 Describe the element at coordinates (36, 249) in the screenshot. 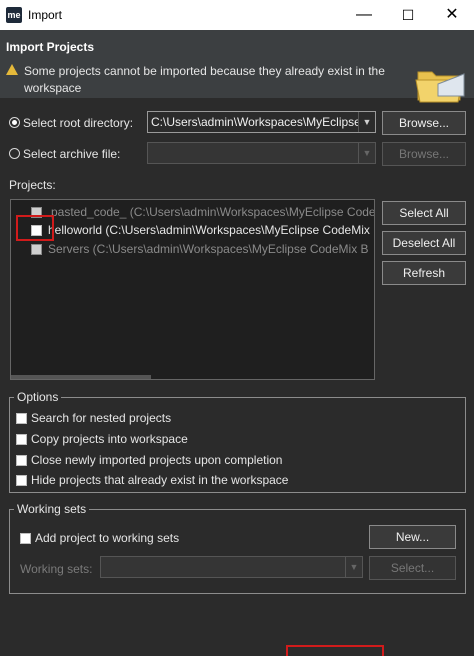

I see `project-checkbox` at that location.